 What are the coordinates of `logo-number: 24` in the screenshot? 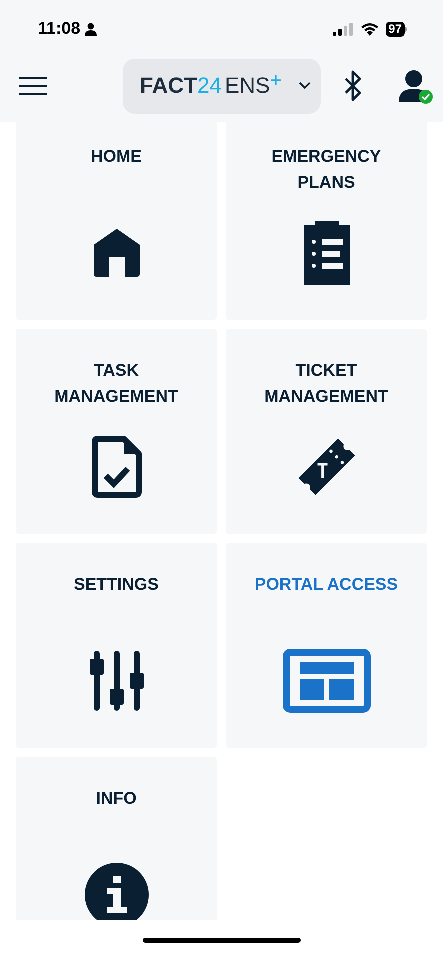 It's located at (209, 86).